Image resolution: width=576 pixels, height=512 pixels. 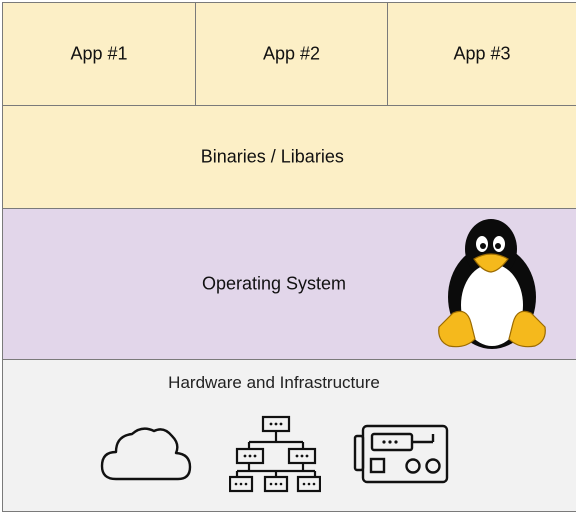 I want to click on cloud-icon, so click(x=146, y=454).